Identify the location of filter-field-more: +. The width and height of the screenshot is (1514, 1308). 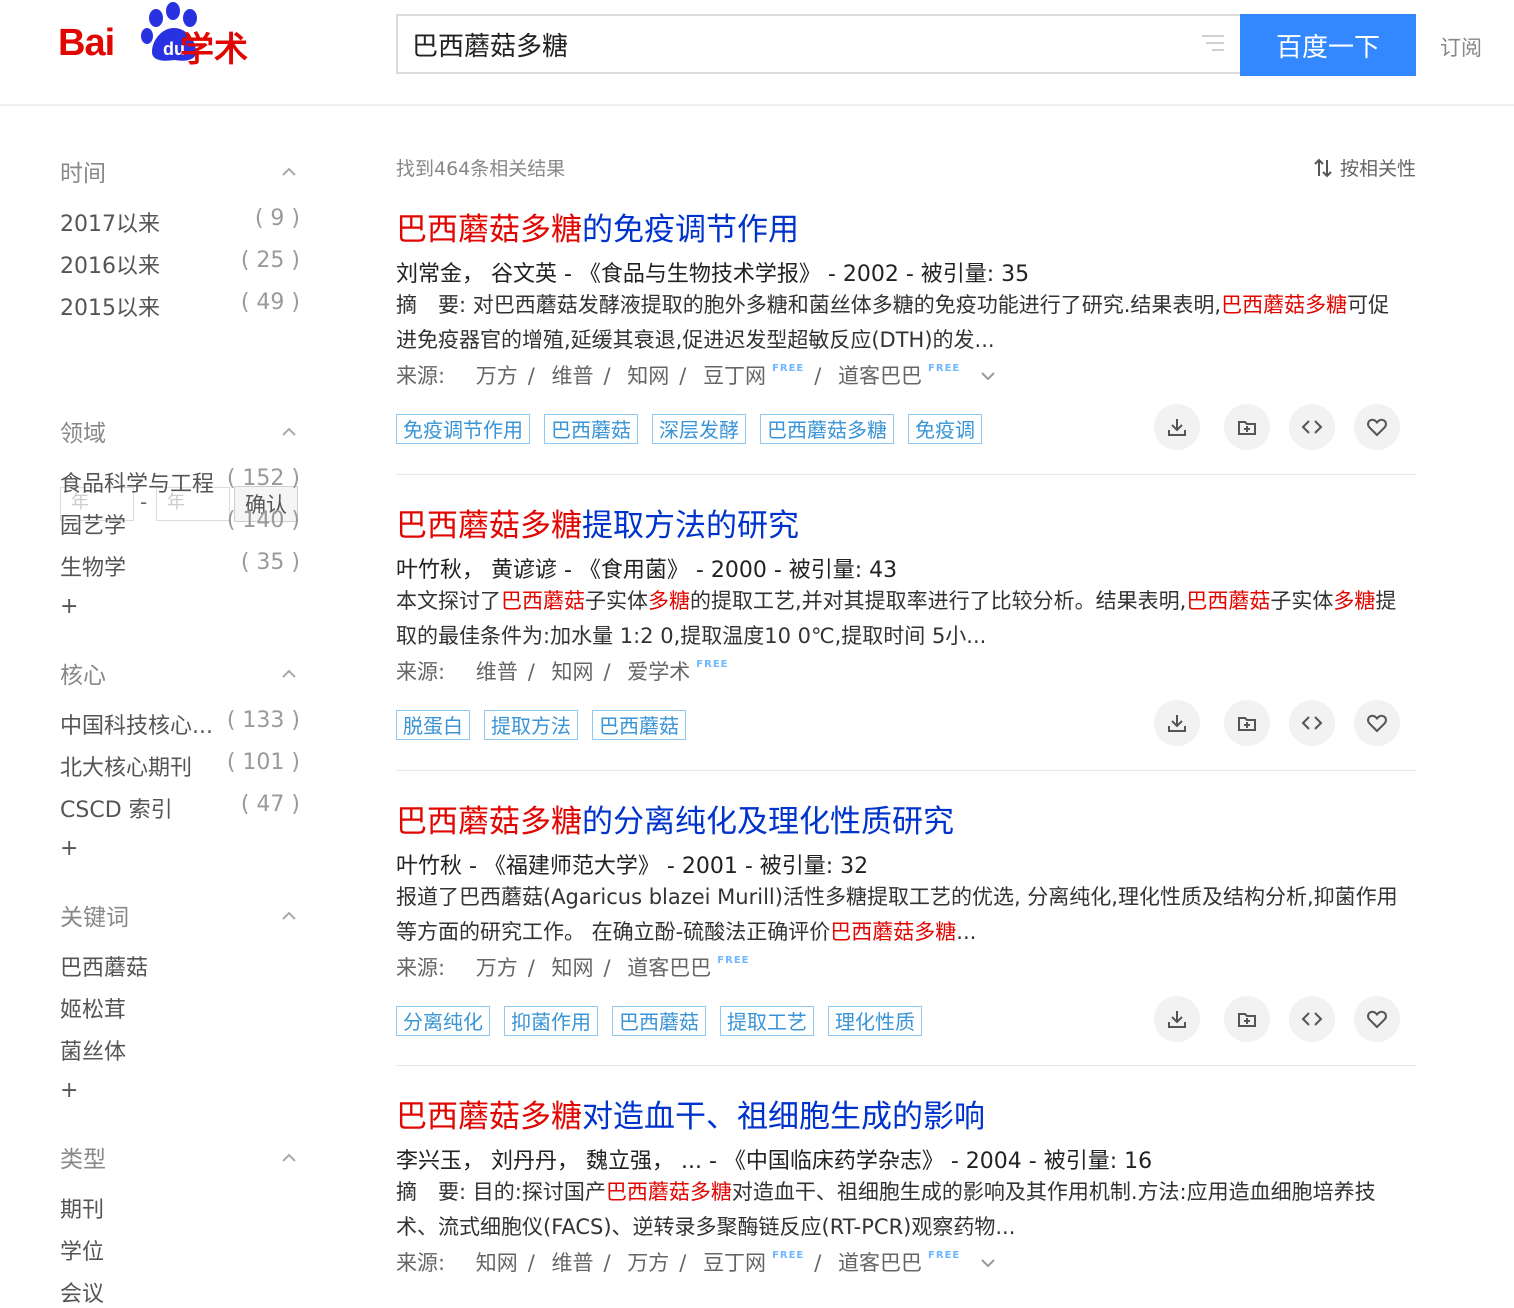
(69, 606).